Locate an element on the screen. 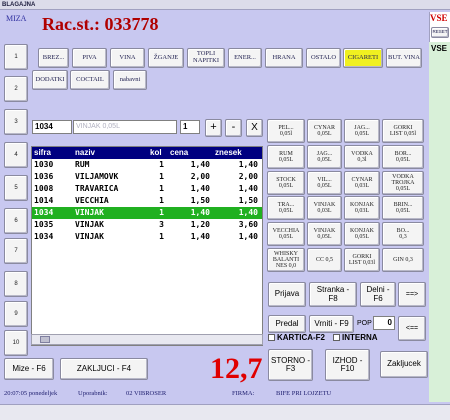 This screenshot has width=450, height=420. product-button-14: KONJAK 0,03L is located at coordinates (362, 208).